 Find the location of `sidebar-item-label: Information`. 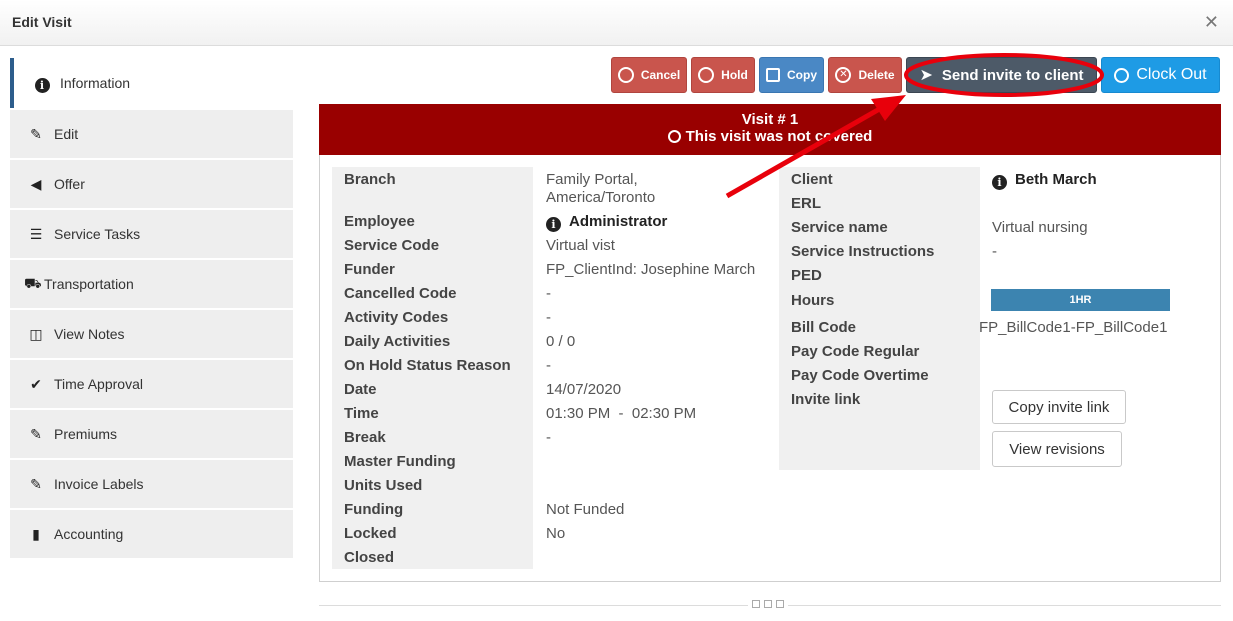

sidebar-item-label: Information is located at coordinates (95, 83).